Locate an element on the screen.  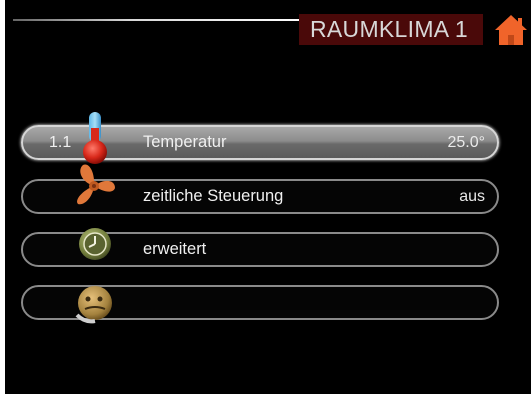
menu-item-label: zeitliche Steuerung is located at coordinates (213, 196).